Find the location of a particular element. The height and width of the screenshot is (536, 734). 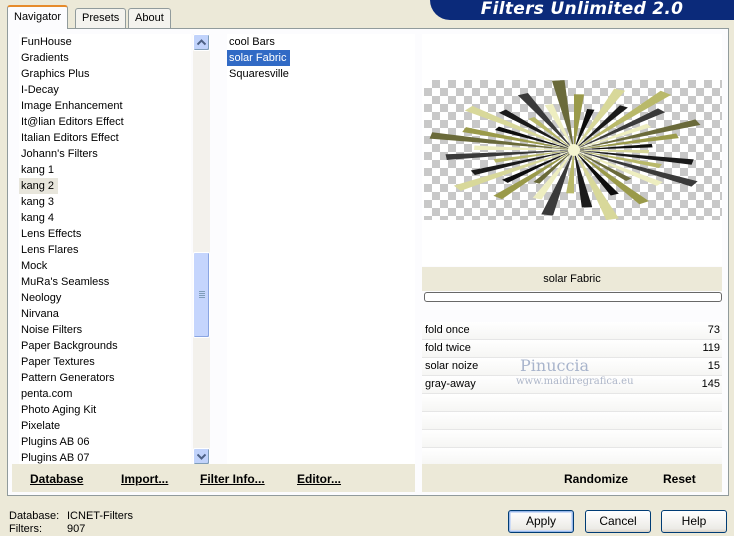

category-item: Mock is located at coordinates (105, 266).